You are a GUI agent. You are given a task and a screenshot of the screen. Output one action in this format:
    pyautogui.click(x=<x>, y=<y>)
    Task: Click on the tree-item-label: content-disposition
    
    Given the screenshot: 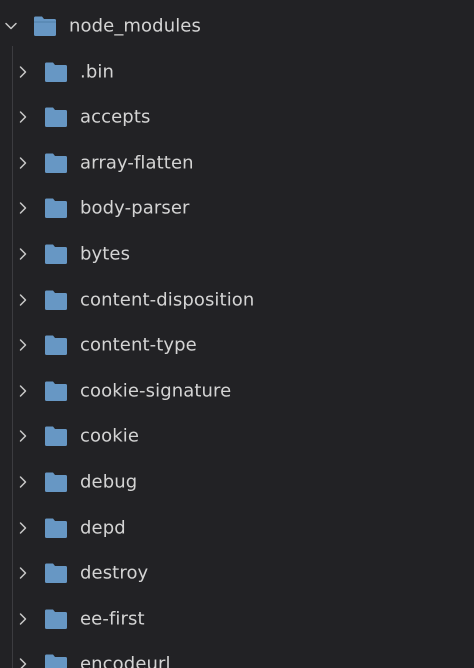 What is the action you would take?
    pyautogui.click(x=167, y=299)
    